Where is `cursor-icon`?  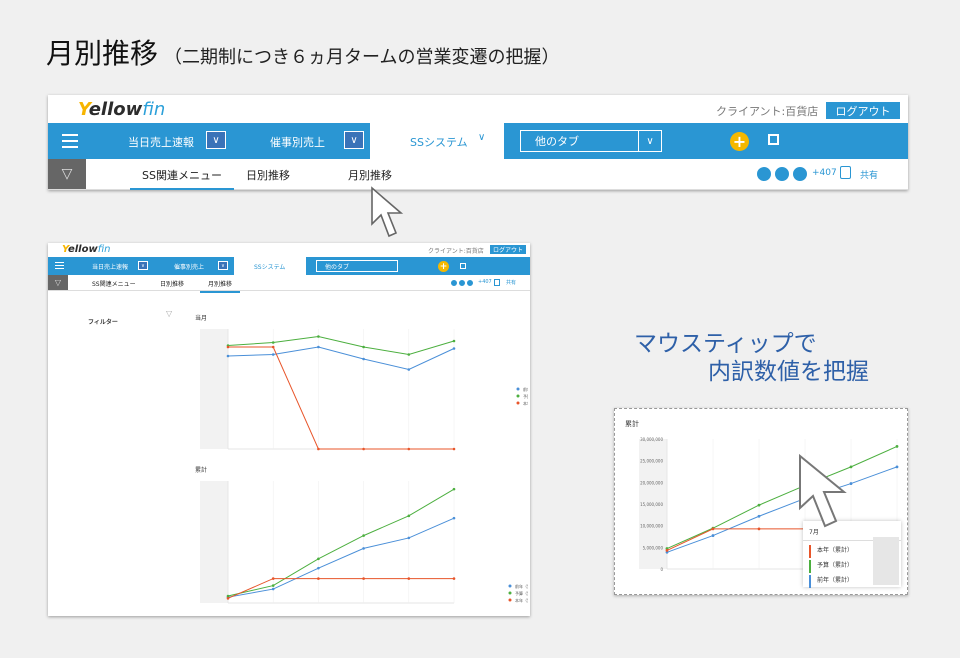
cursor-icon is located at coordinates (387, 212).